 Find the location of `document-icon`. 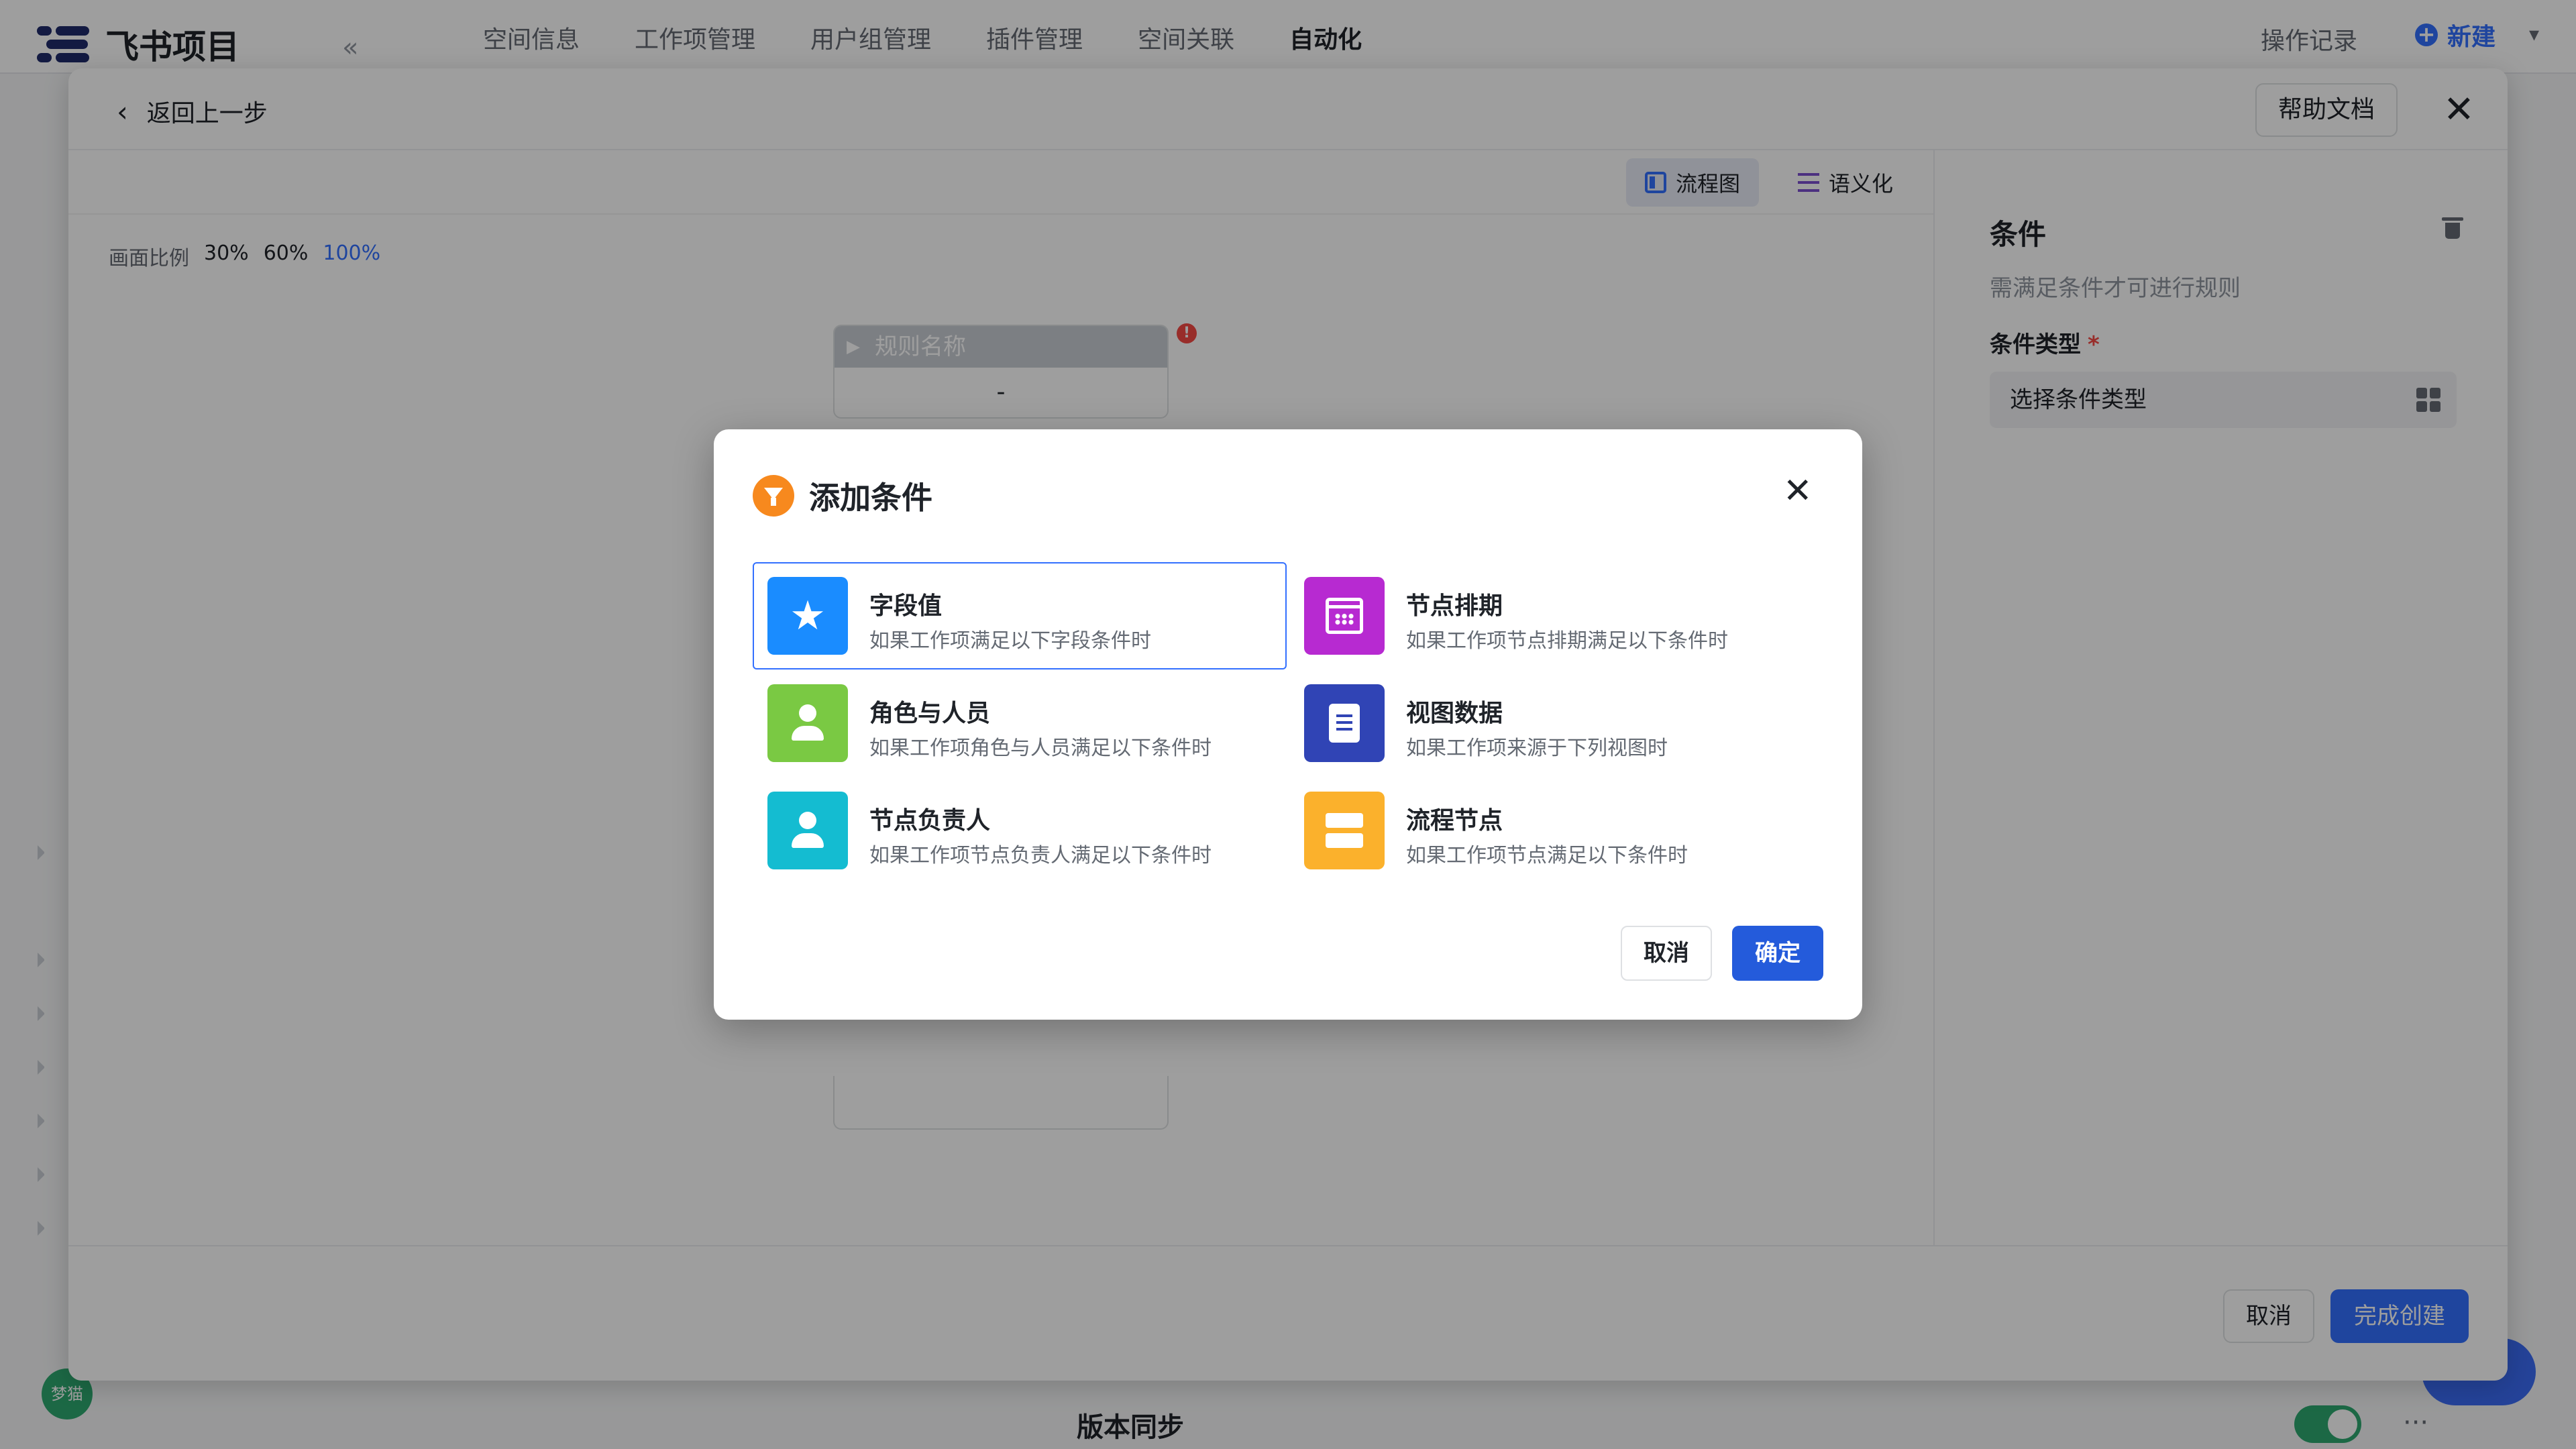

document-icon is located at coordinates (1344, 723).